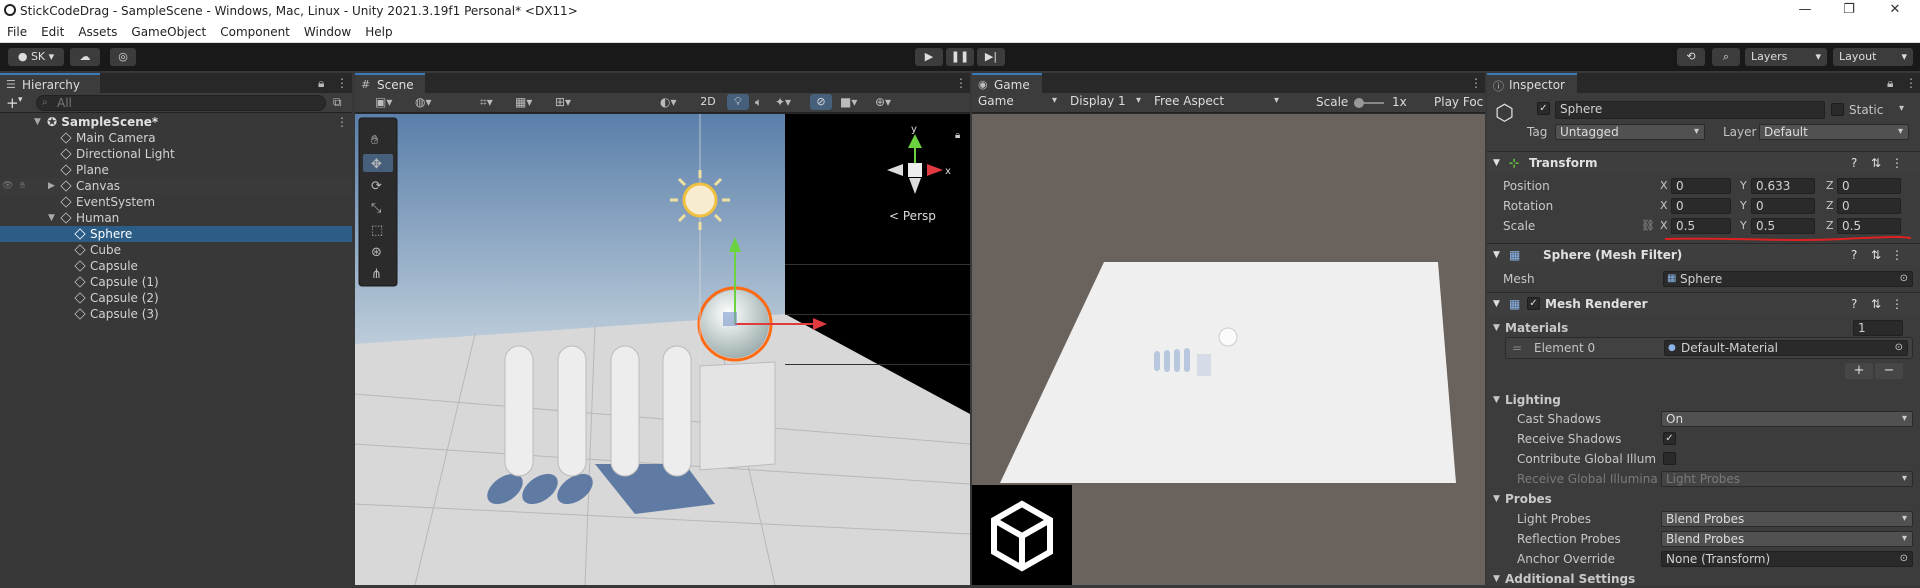 This screenshot has width=1920, height=588. Describe the element at coordinates (176, 138) in the screenshot. I see `hierarchy-item-main-camera: Main Camera` at that location.